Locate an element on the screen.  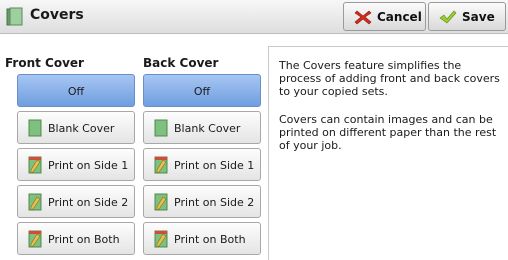
front-cover-heading: Front Cover is located at coordinates (44, 63).